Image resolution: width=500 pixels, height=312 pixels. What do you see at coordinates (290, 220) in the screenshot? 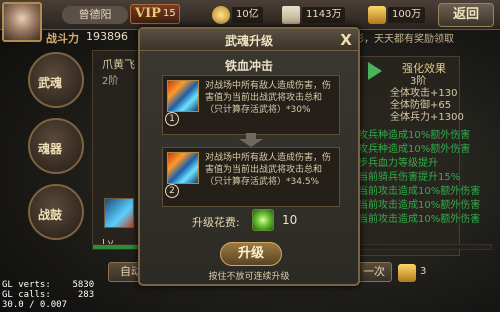
I see `cost-value: 10` at bounding box center [290, 220].